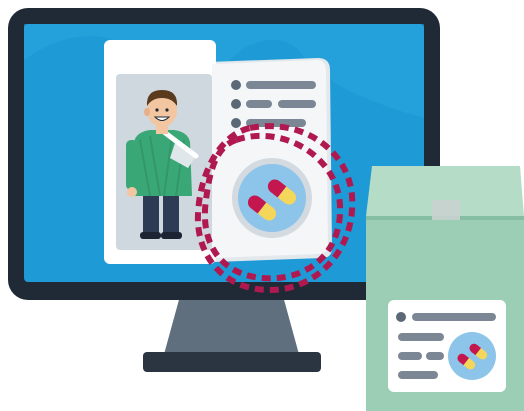 The width and height of the screenshot is (524, 411). I want to click on monitor-base, so click(232, 362).